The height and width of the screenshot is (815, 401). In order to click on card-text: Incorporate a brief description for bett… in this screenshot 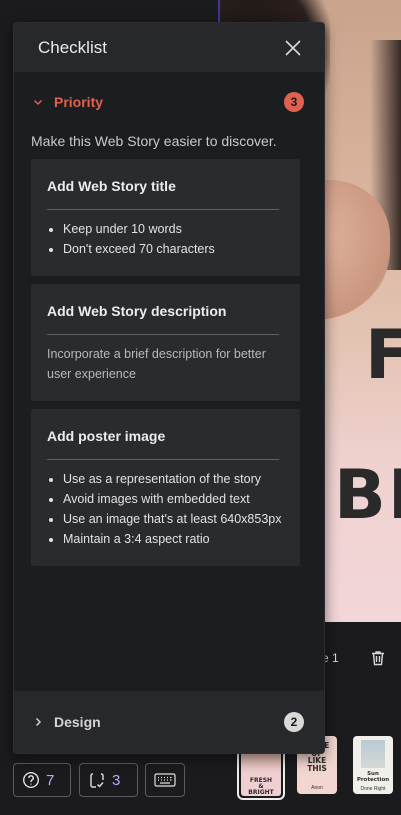, I will do `click(156, 364)`.